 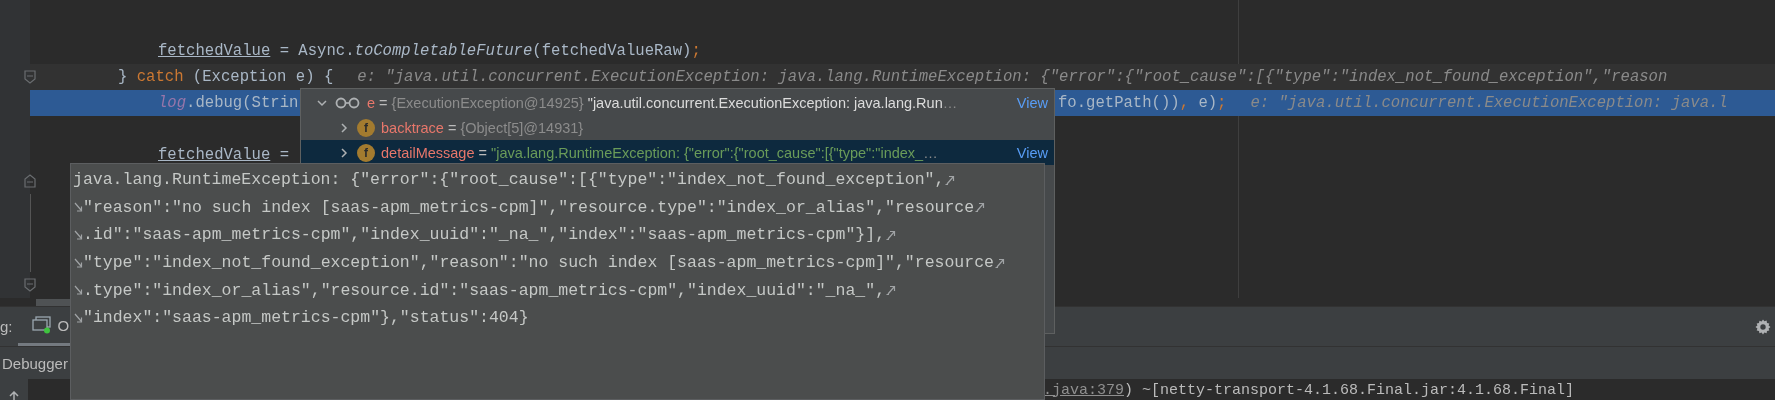 I want to click on text-line: "type":"index_not_found_exception","reason":"no such index [saas-apm_metrics-cpm]","resource, so click(x=538, y=263).